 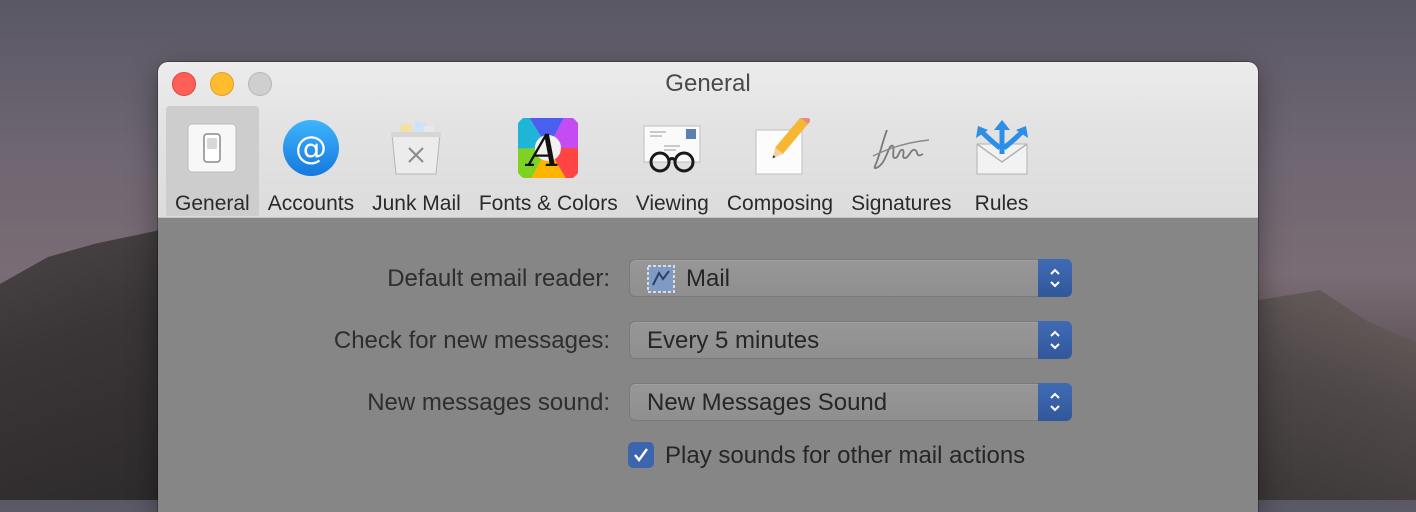 I want to click on new-sound-value: New Messages Sound, so click(x=767, y=402).